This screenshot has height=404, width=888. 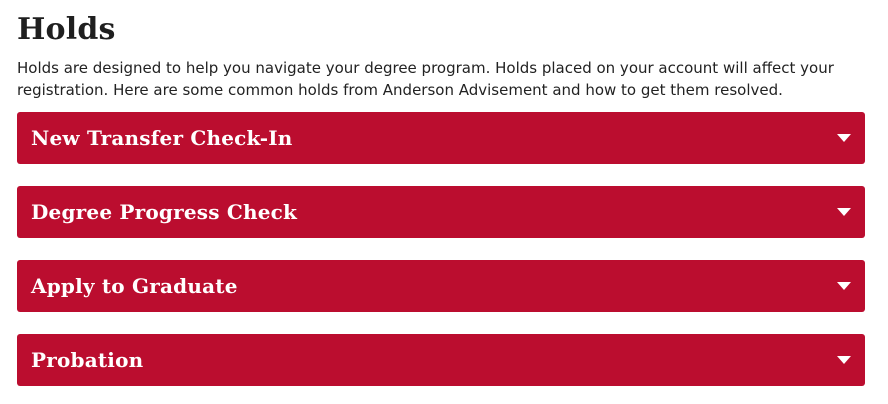 What do you see at coordinates (66, 29) in the screenshot?
I see `page-title: Holds` at bounding box center [66, 29].